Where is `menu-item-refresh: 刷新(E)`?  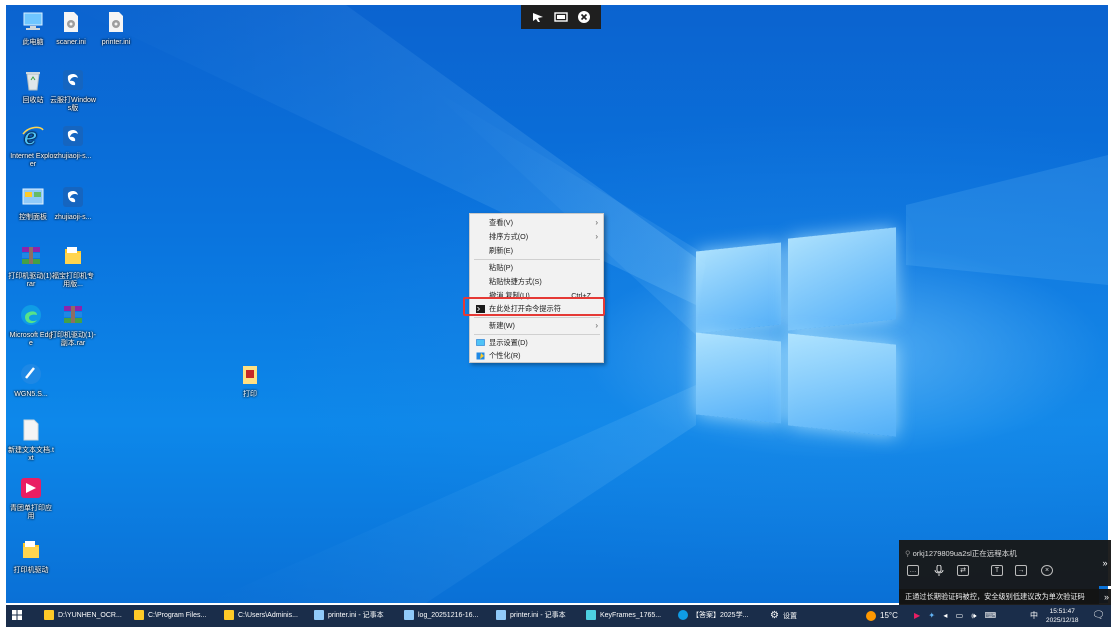 menu-item-refresh: 刷新(E) is located at coordinates (536, 251).